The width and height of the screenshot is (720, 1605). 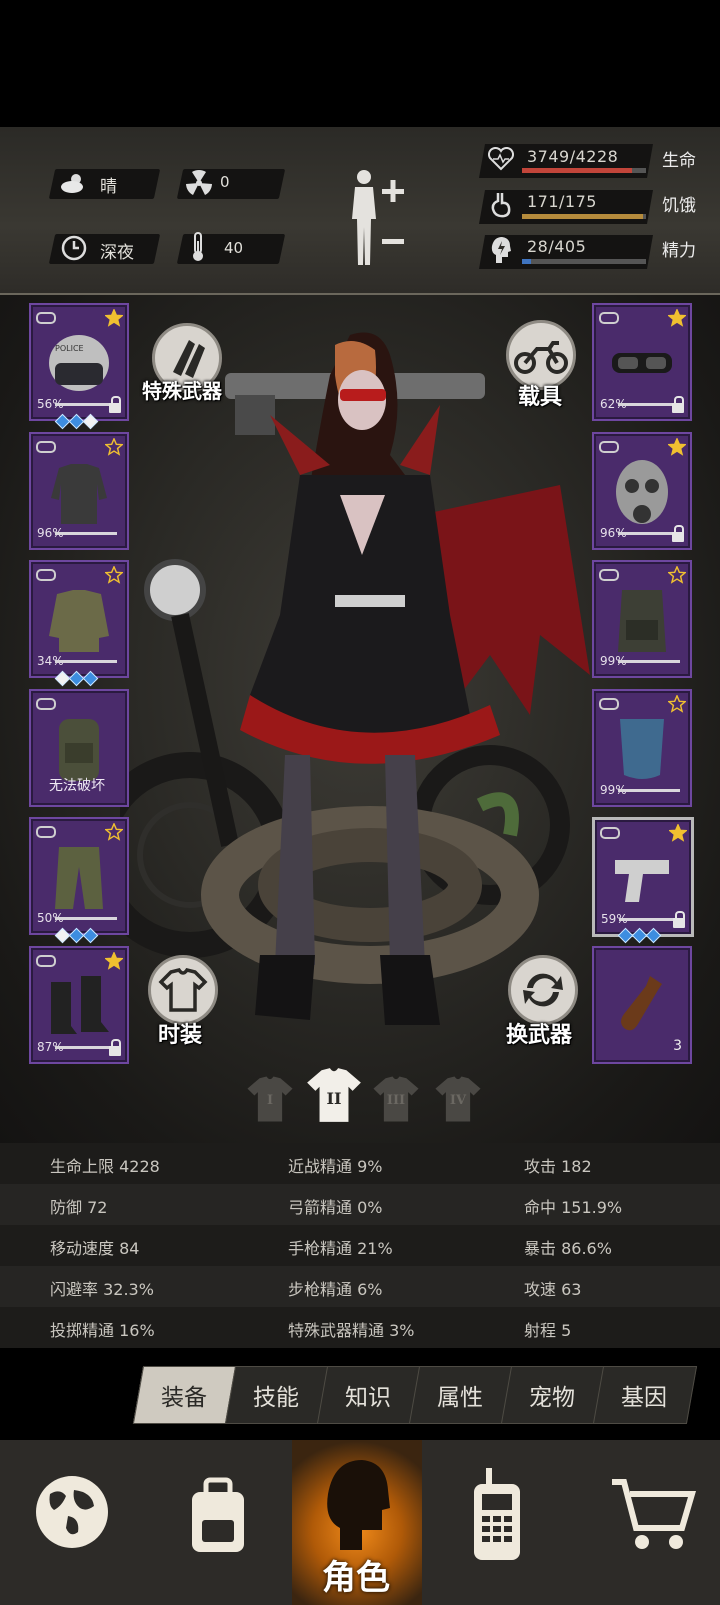 What do you see at coordinates (573, 1207) in the screenshot?
I see `stat-cell: 命中 151.9%` at bounding box center [573, 1207].